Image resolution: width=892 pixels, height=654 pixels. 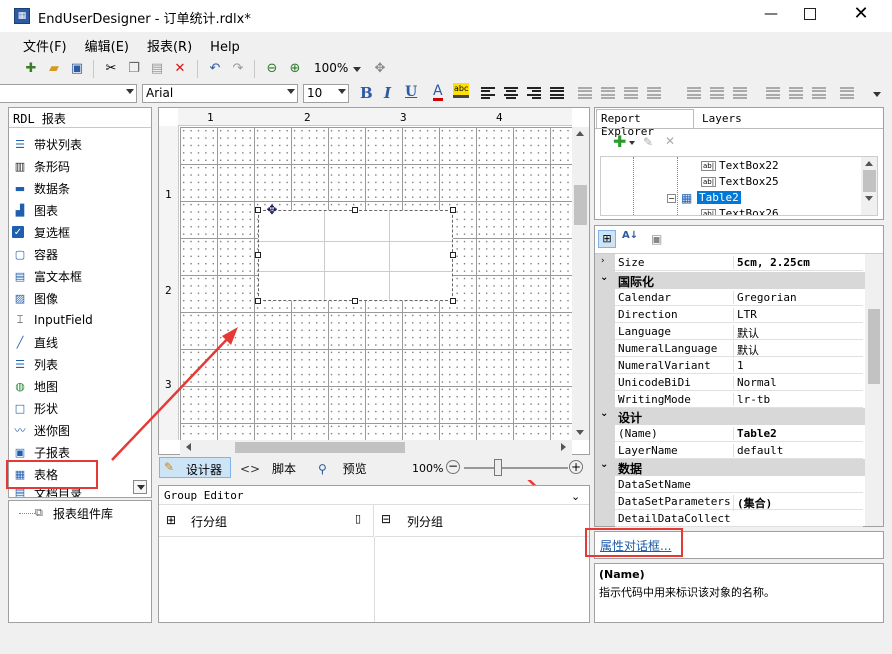 What do you see at coordinates (739, 365) in the screenshot?
I see `prop-numeral-variant: NumeralVariant 1` at bounding box center [739, 365].